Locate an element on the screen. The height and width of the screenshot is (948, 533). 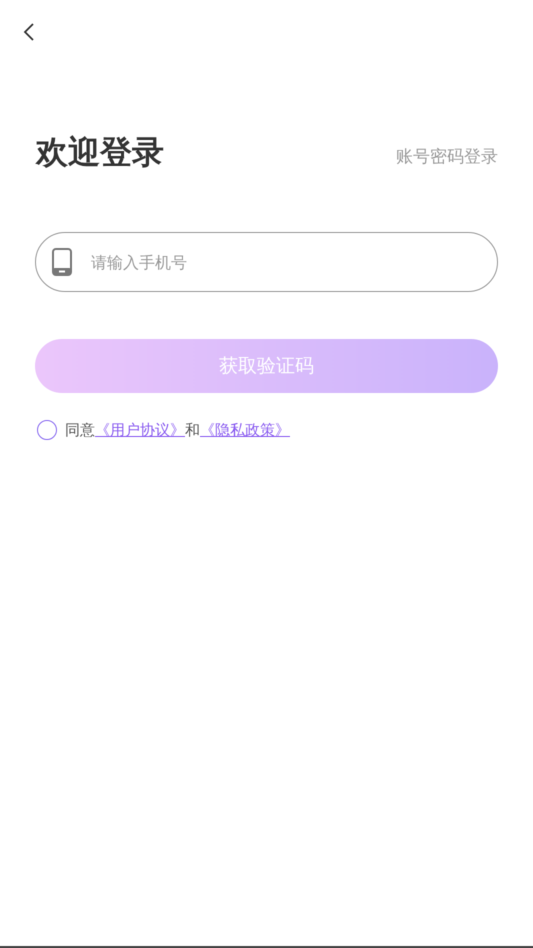
user-agreement-link: 《用户协议》 is located at coordinates (140, 430).